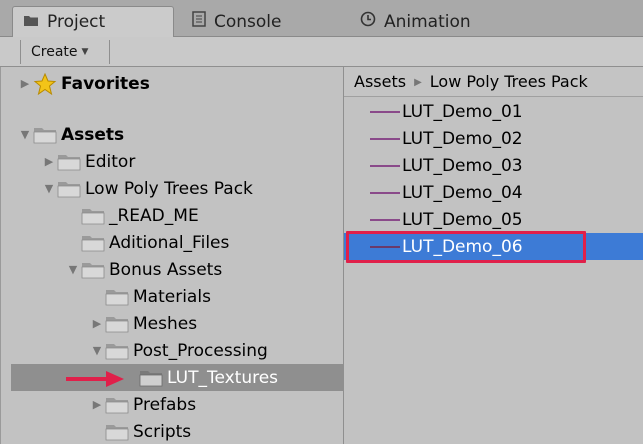  I want to click on create-button: Create ▼, so click(65, 52).